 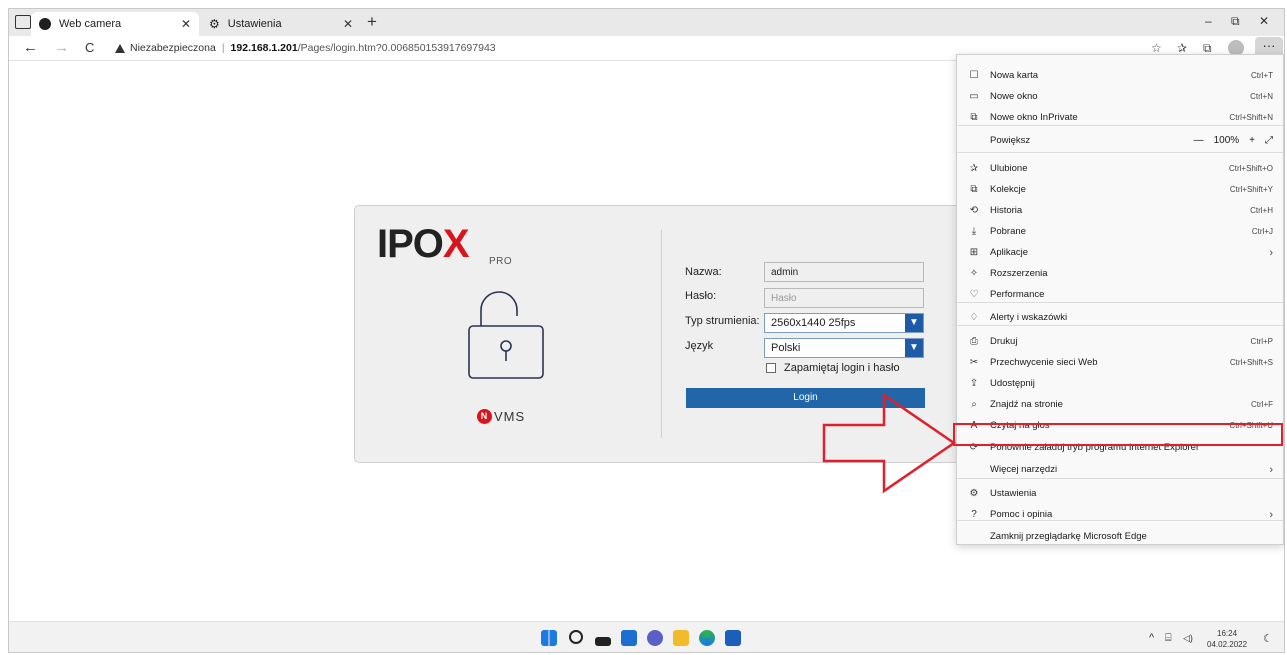 What do you see at coordinates (844, 272) in the screenshot?
I see `username-input` at bounding box center [844, 272].